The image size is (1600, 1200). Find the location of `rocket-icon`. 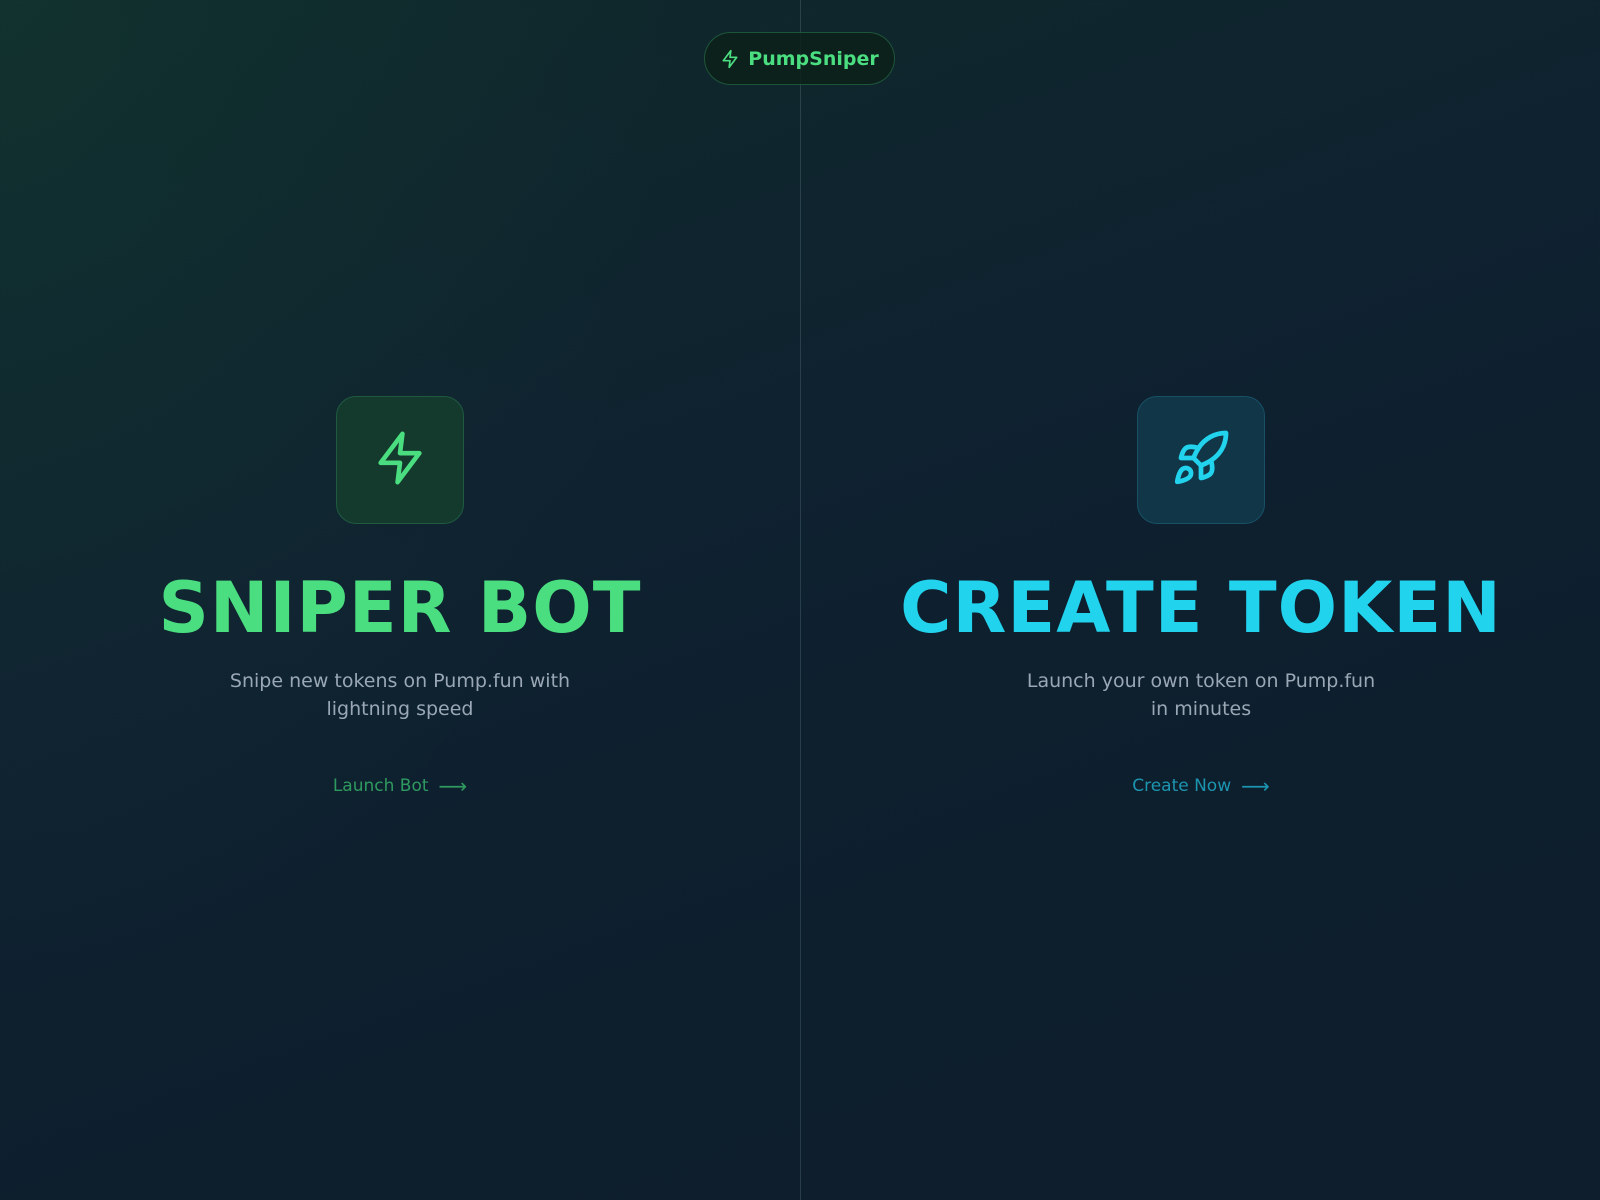

rocket-icon is located at coordinates (1201, 460).